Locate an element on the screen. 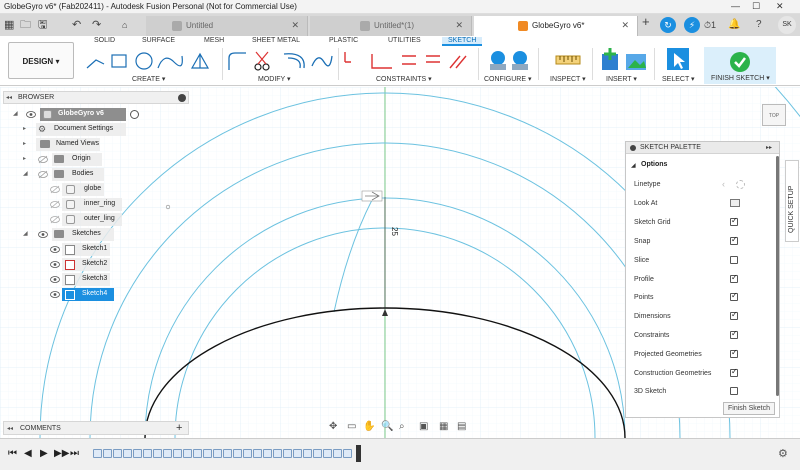 The image size is (800, 470). measure-icon is located at coordinates (569, 61).